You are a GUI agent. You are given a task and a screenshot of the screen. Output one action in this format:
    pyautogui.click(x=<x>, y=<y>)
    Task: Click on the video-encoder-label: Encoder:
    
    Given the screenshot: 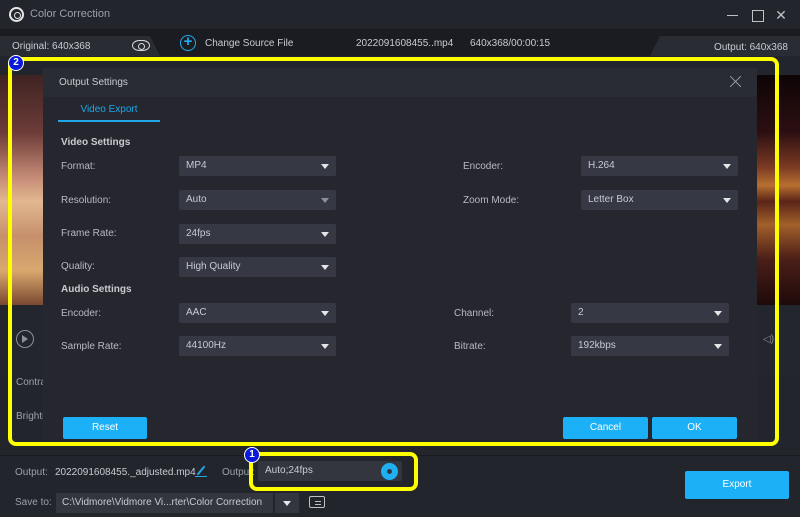 What is the action you would take?
    pyautogui.click(x=483, y=166)
    